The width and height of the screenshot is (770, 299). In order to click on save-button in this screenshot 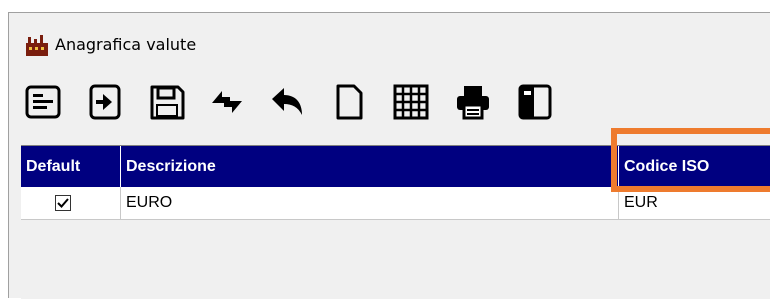, I will do `click(167, 102)`.